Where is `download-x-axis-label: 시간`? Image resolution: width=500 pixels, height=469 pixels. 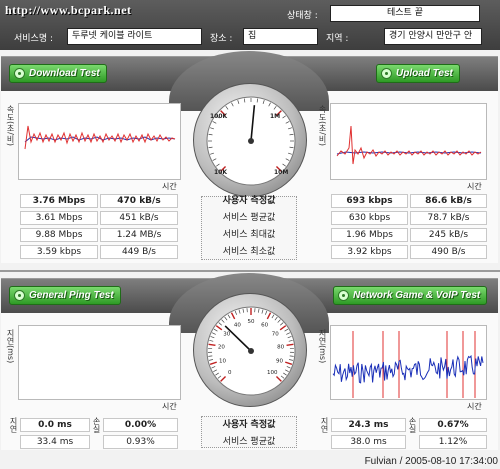 download-x-axis-label: 시간 is located at coordinates (169, 186).